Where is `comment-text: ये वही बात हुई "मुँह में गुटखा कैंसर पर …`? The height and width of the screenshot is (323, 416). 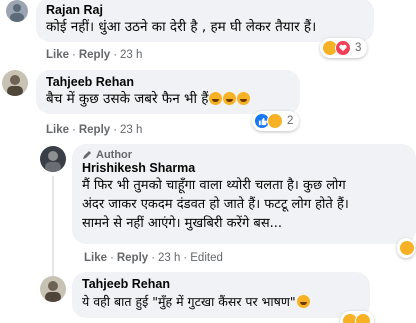 comment-text: ये वही बात हुई "मुँह में गुटखा कैंसर पर … is located at coordinates (221, 302).